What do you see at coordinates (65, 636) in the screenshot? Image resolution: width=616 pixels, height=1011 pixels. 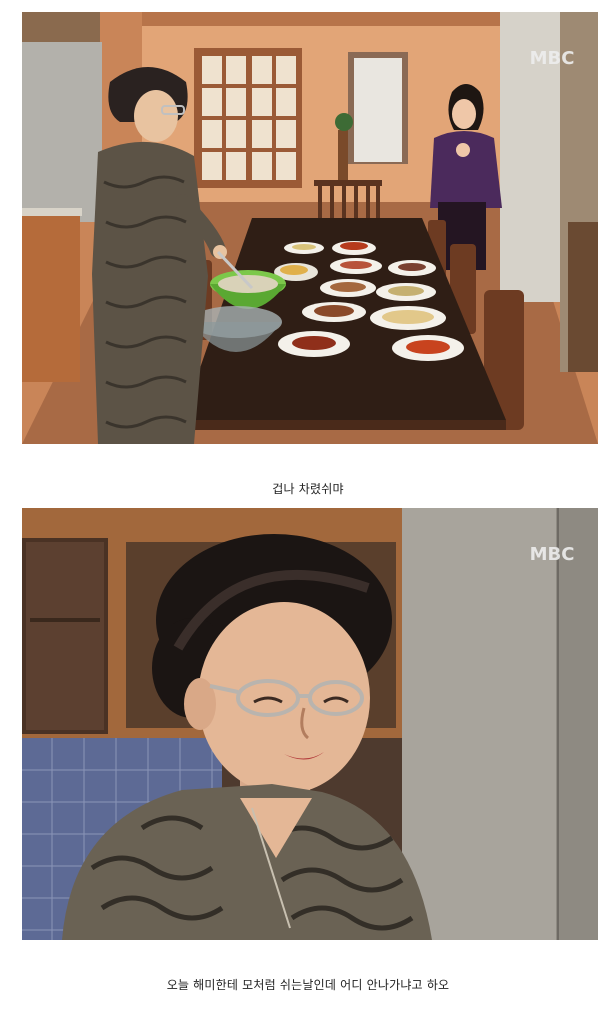 I see `cabinet-interior-left` at bounding box center [65, 636].